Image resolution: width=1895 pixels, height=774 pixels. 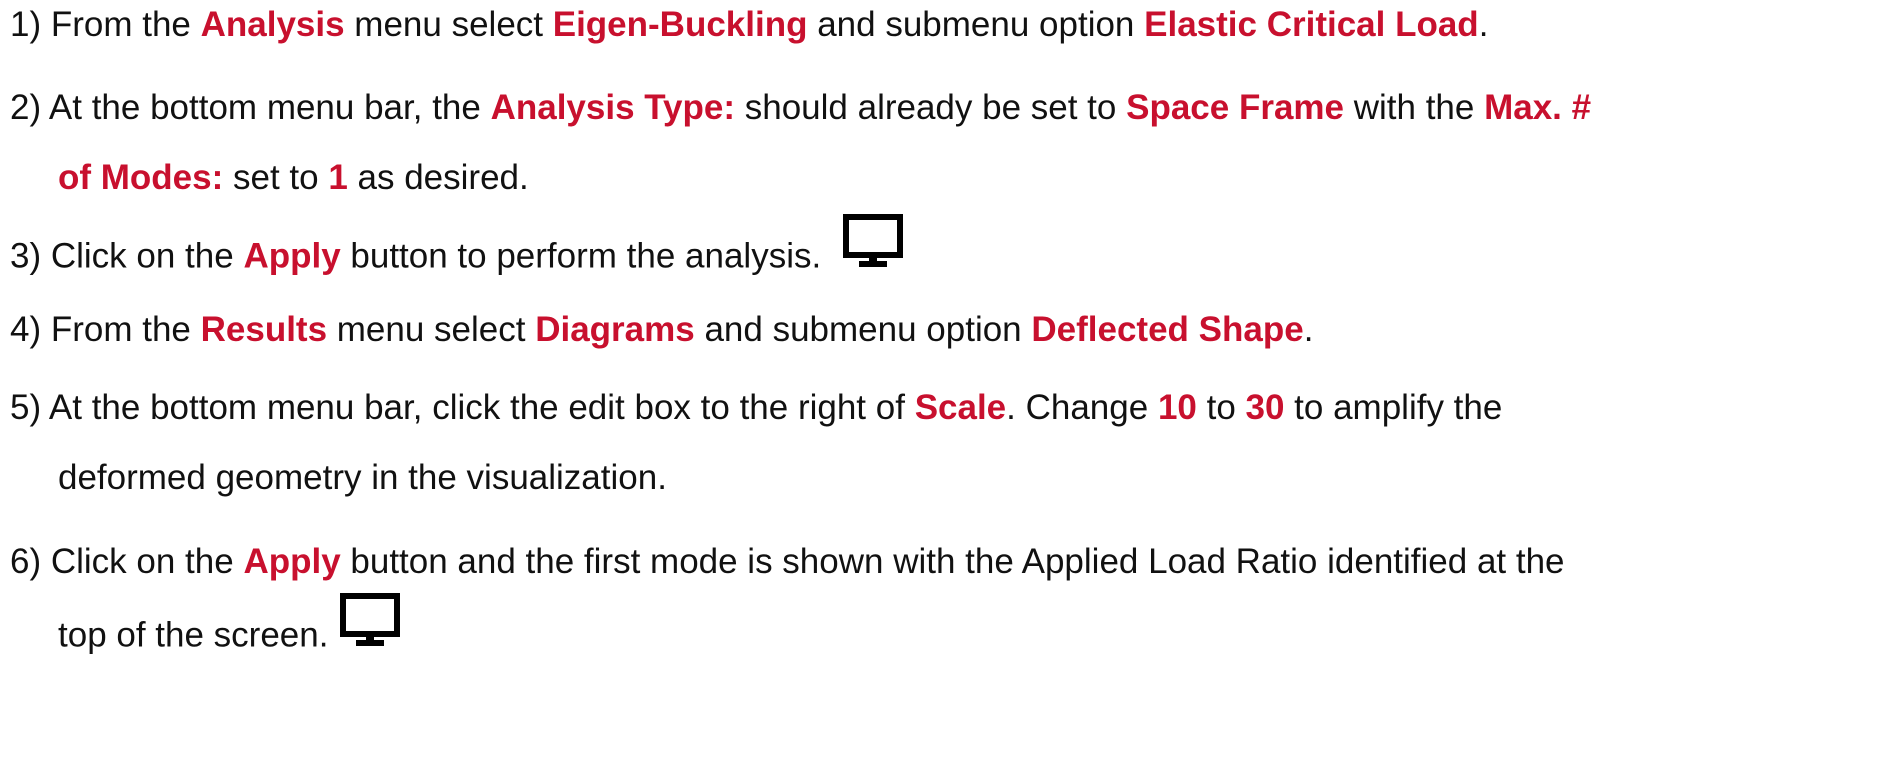 I want to click on submenu-option: Elastic Critical Load, so click(x=1311, y=24).